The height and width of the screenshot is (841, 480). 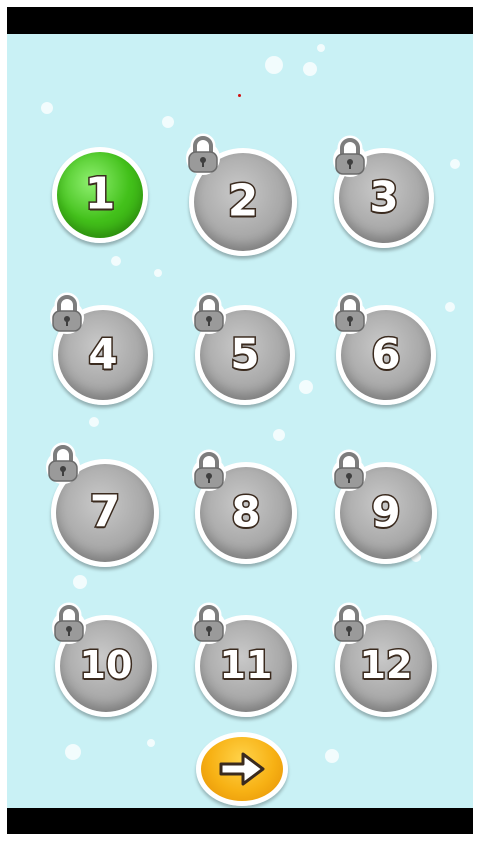 I want to click on arrow-right-icon, so click(x=242, y=769).